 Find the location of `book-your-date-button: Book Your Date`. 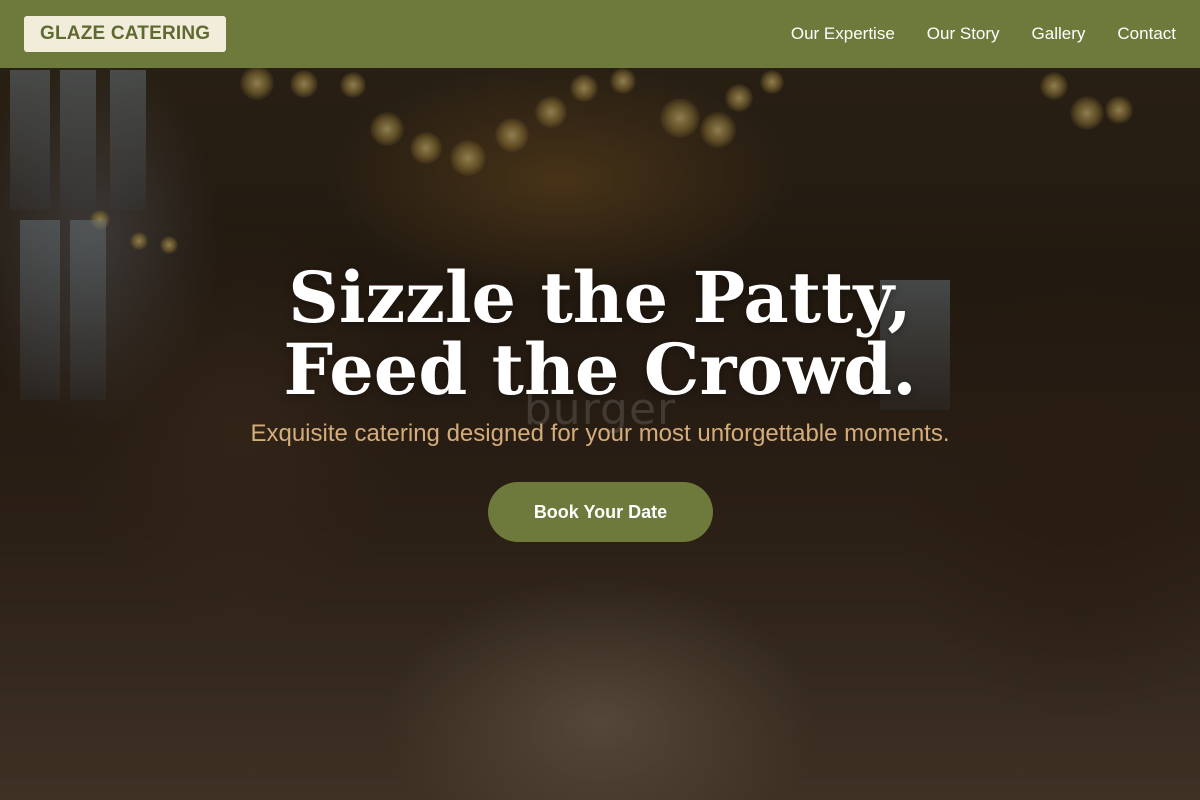

book-your-date-button: Book Your Date is located at coordinates (600, 512).